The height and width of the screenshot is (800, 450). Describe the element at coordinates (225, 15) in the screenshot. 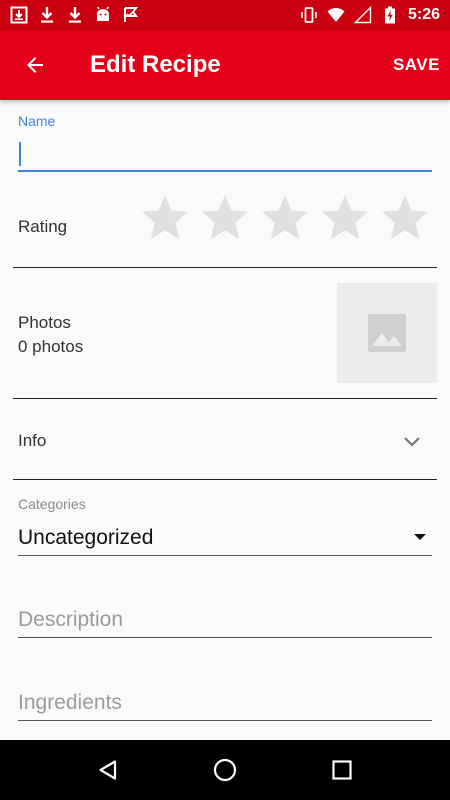

I see `status-bar: 5:26` at that location.